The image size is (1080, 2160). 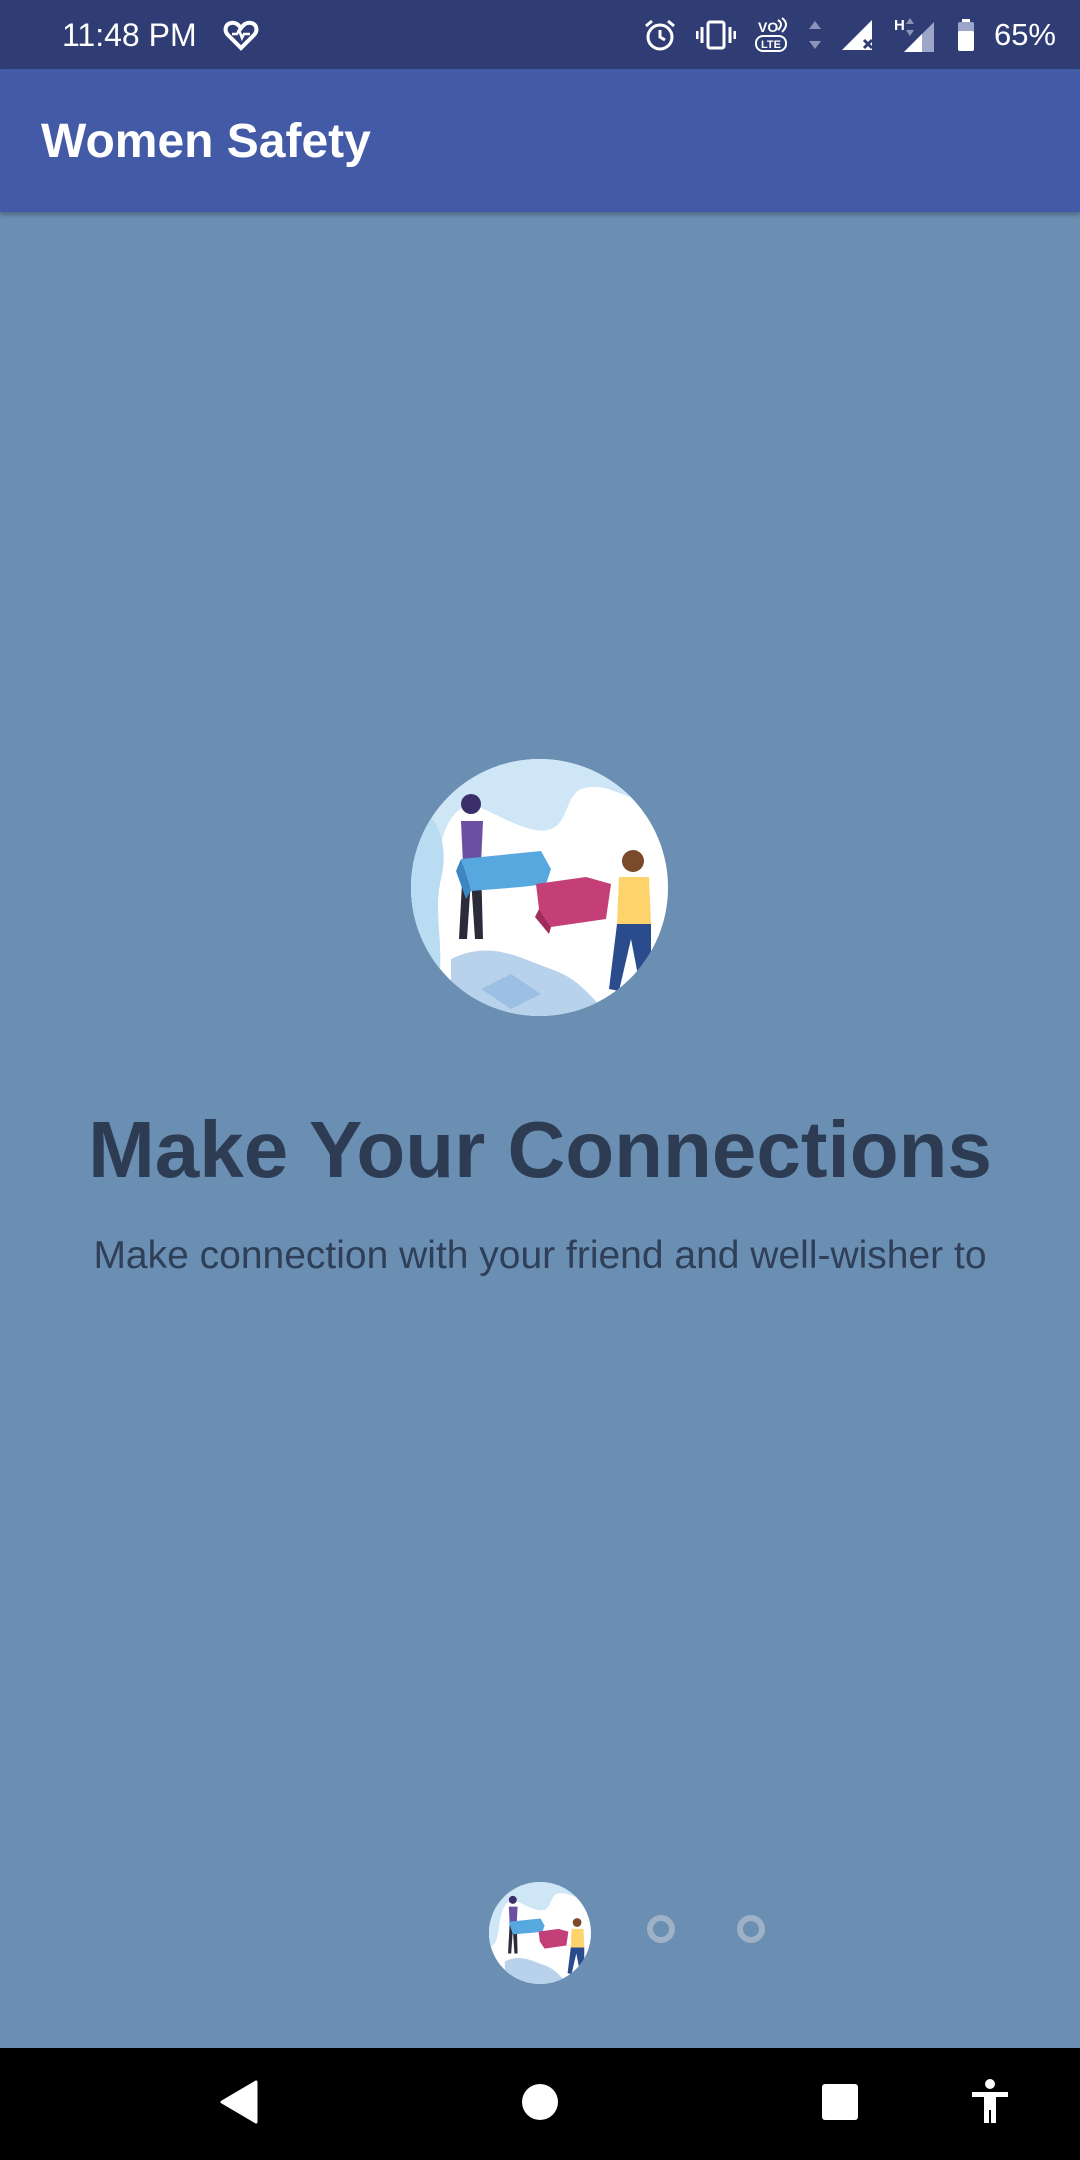 I want to click on status-time: 11:48 PM, so click(x=129, y=35).